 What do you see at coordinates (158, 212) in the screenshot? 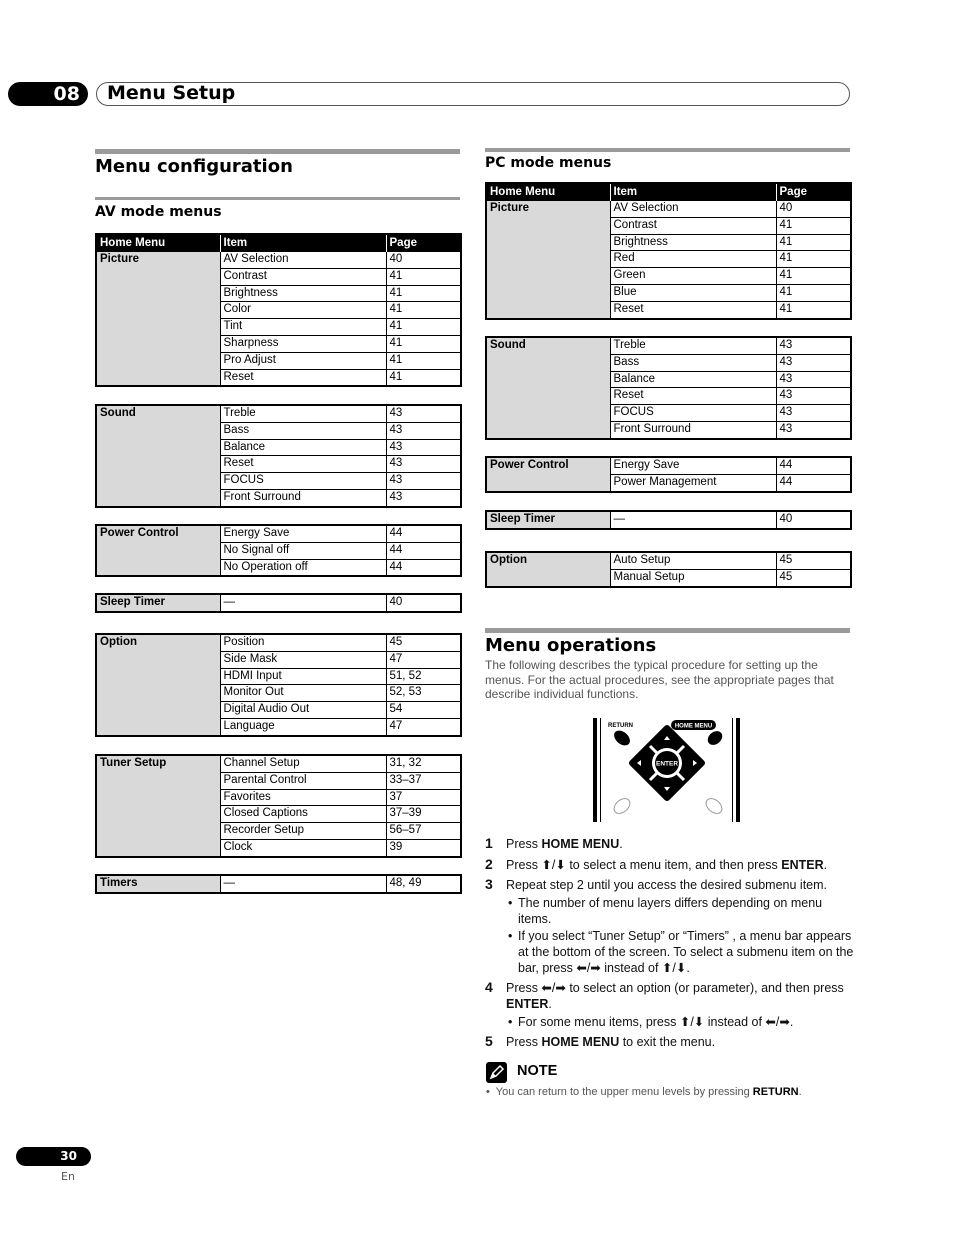
I see `av-mode-heading: AV mode menus` at bounding box center [158, 212].